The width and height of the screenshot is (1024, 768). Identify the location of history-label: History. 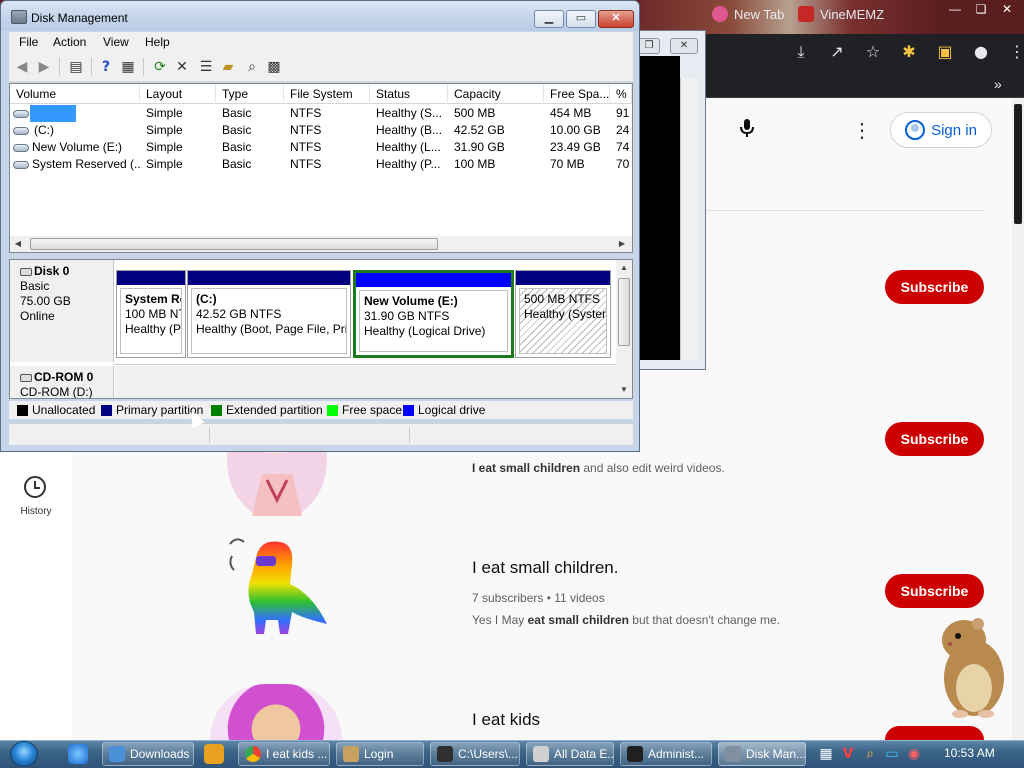
(36, 511).